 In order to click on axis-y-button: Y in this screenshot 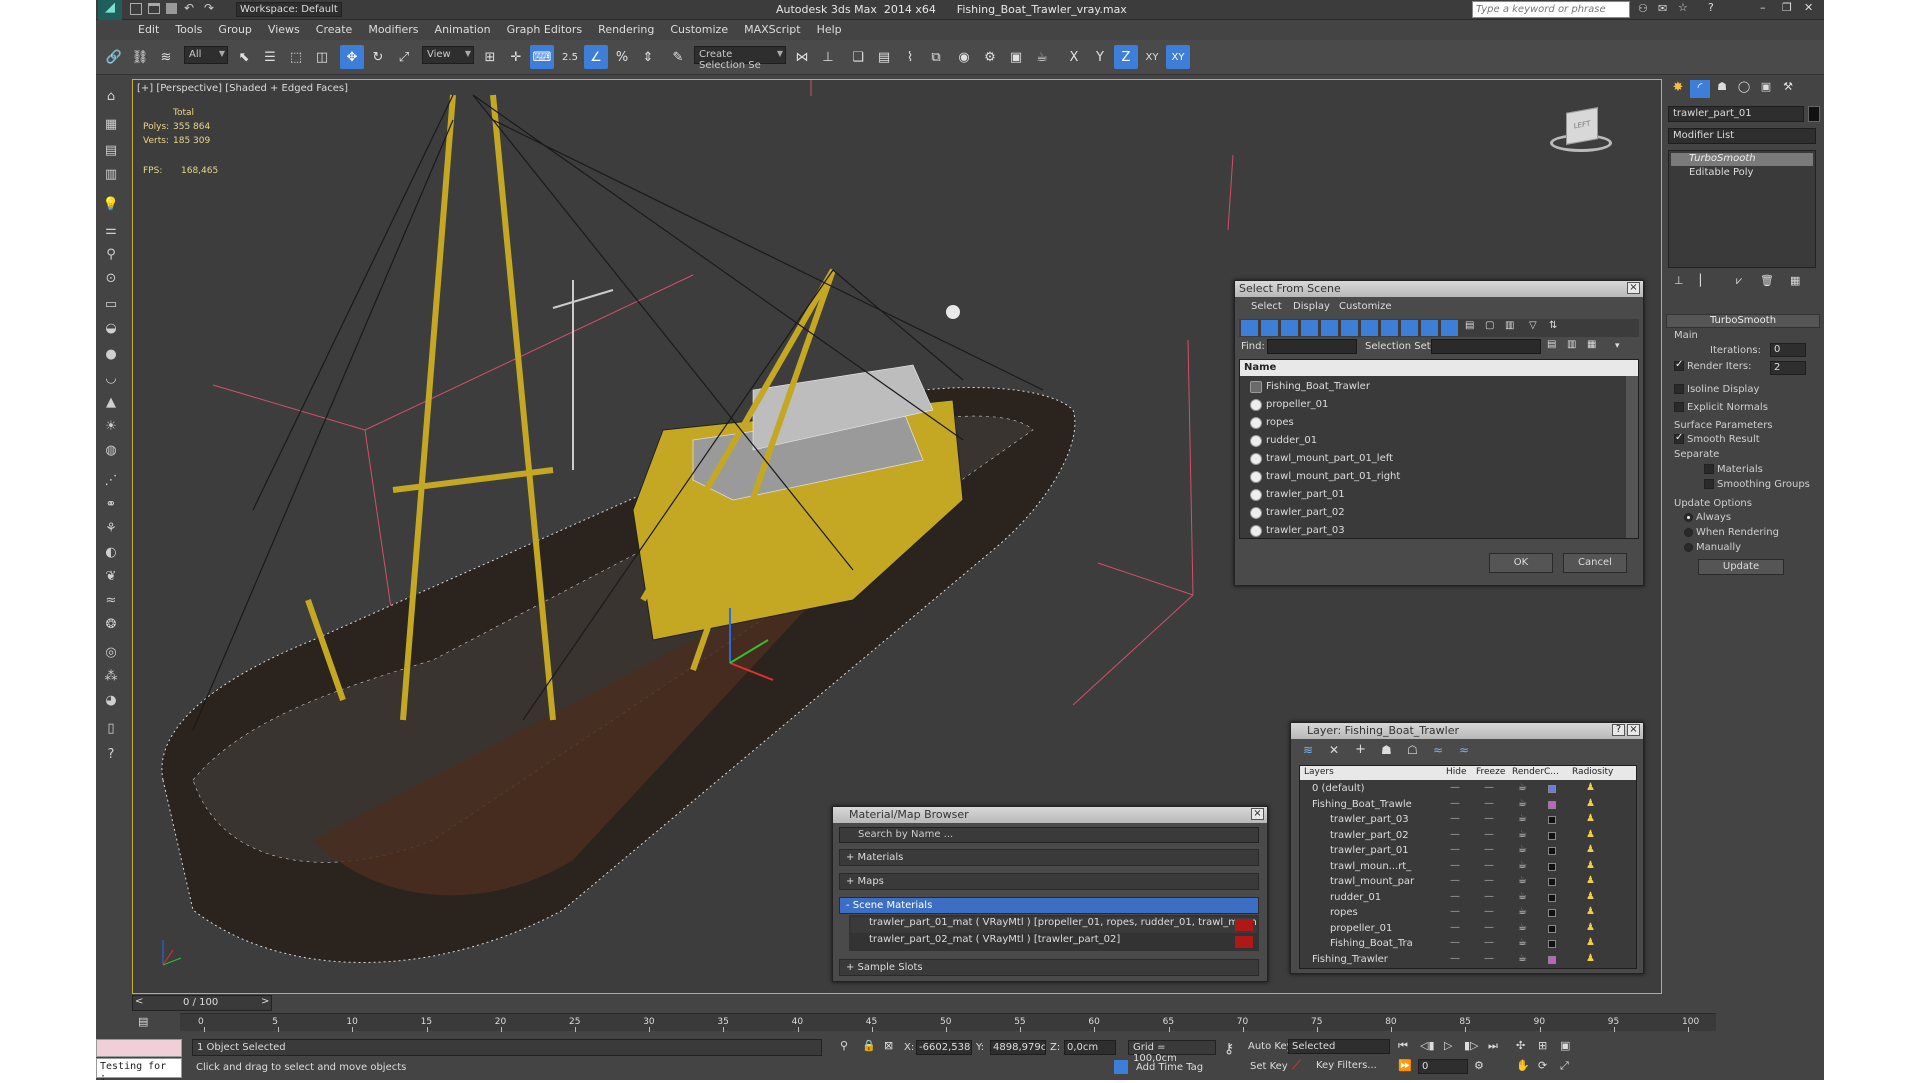, I will do `click(1100, 57)`.